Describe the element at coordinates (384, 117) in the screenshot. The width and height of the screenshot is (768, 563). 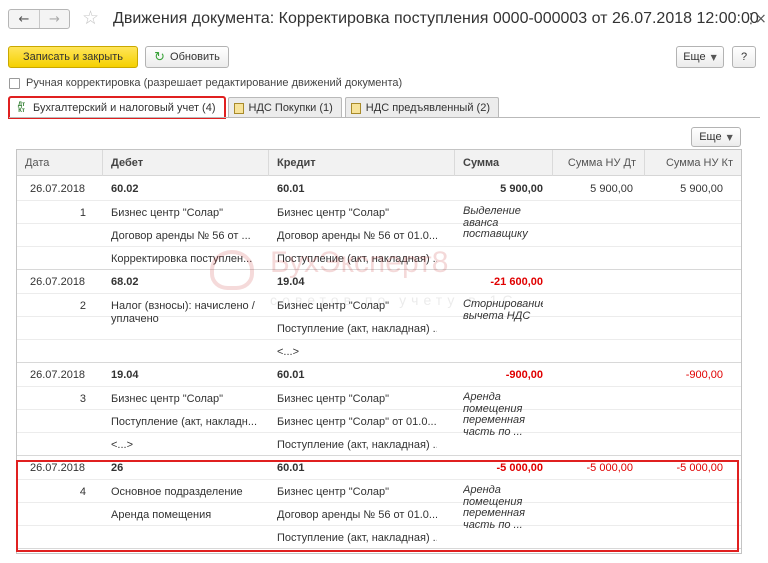
I see `tab-divider` at that location.